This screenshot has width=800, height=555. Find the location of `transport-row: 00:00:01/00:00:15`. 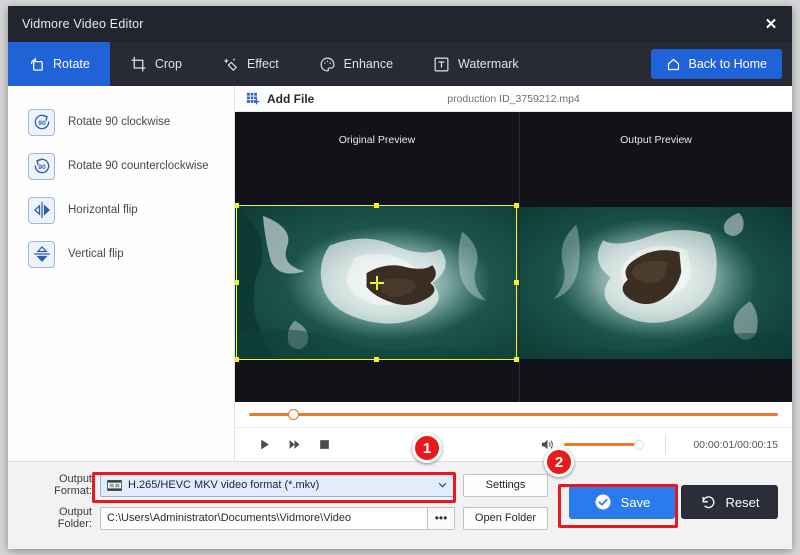

transport-row: 00:00:01/00:00:15 is located at coordinates (513, 444).